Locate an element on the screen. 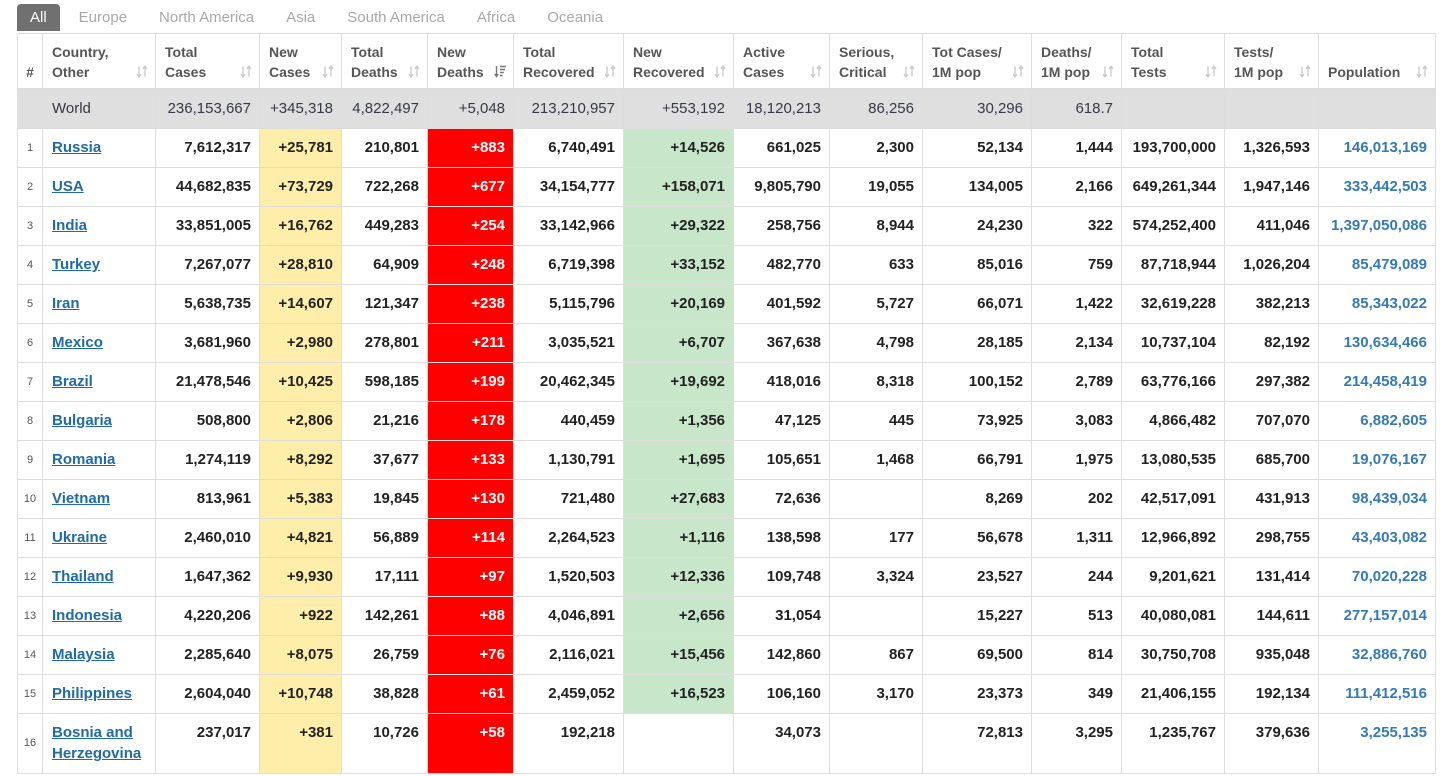 Image resolution: width=1443 pixels, height=776 pixels. header-total-cases: Total Cases is located at coordinates (207, 61).